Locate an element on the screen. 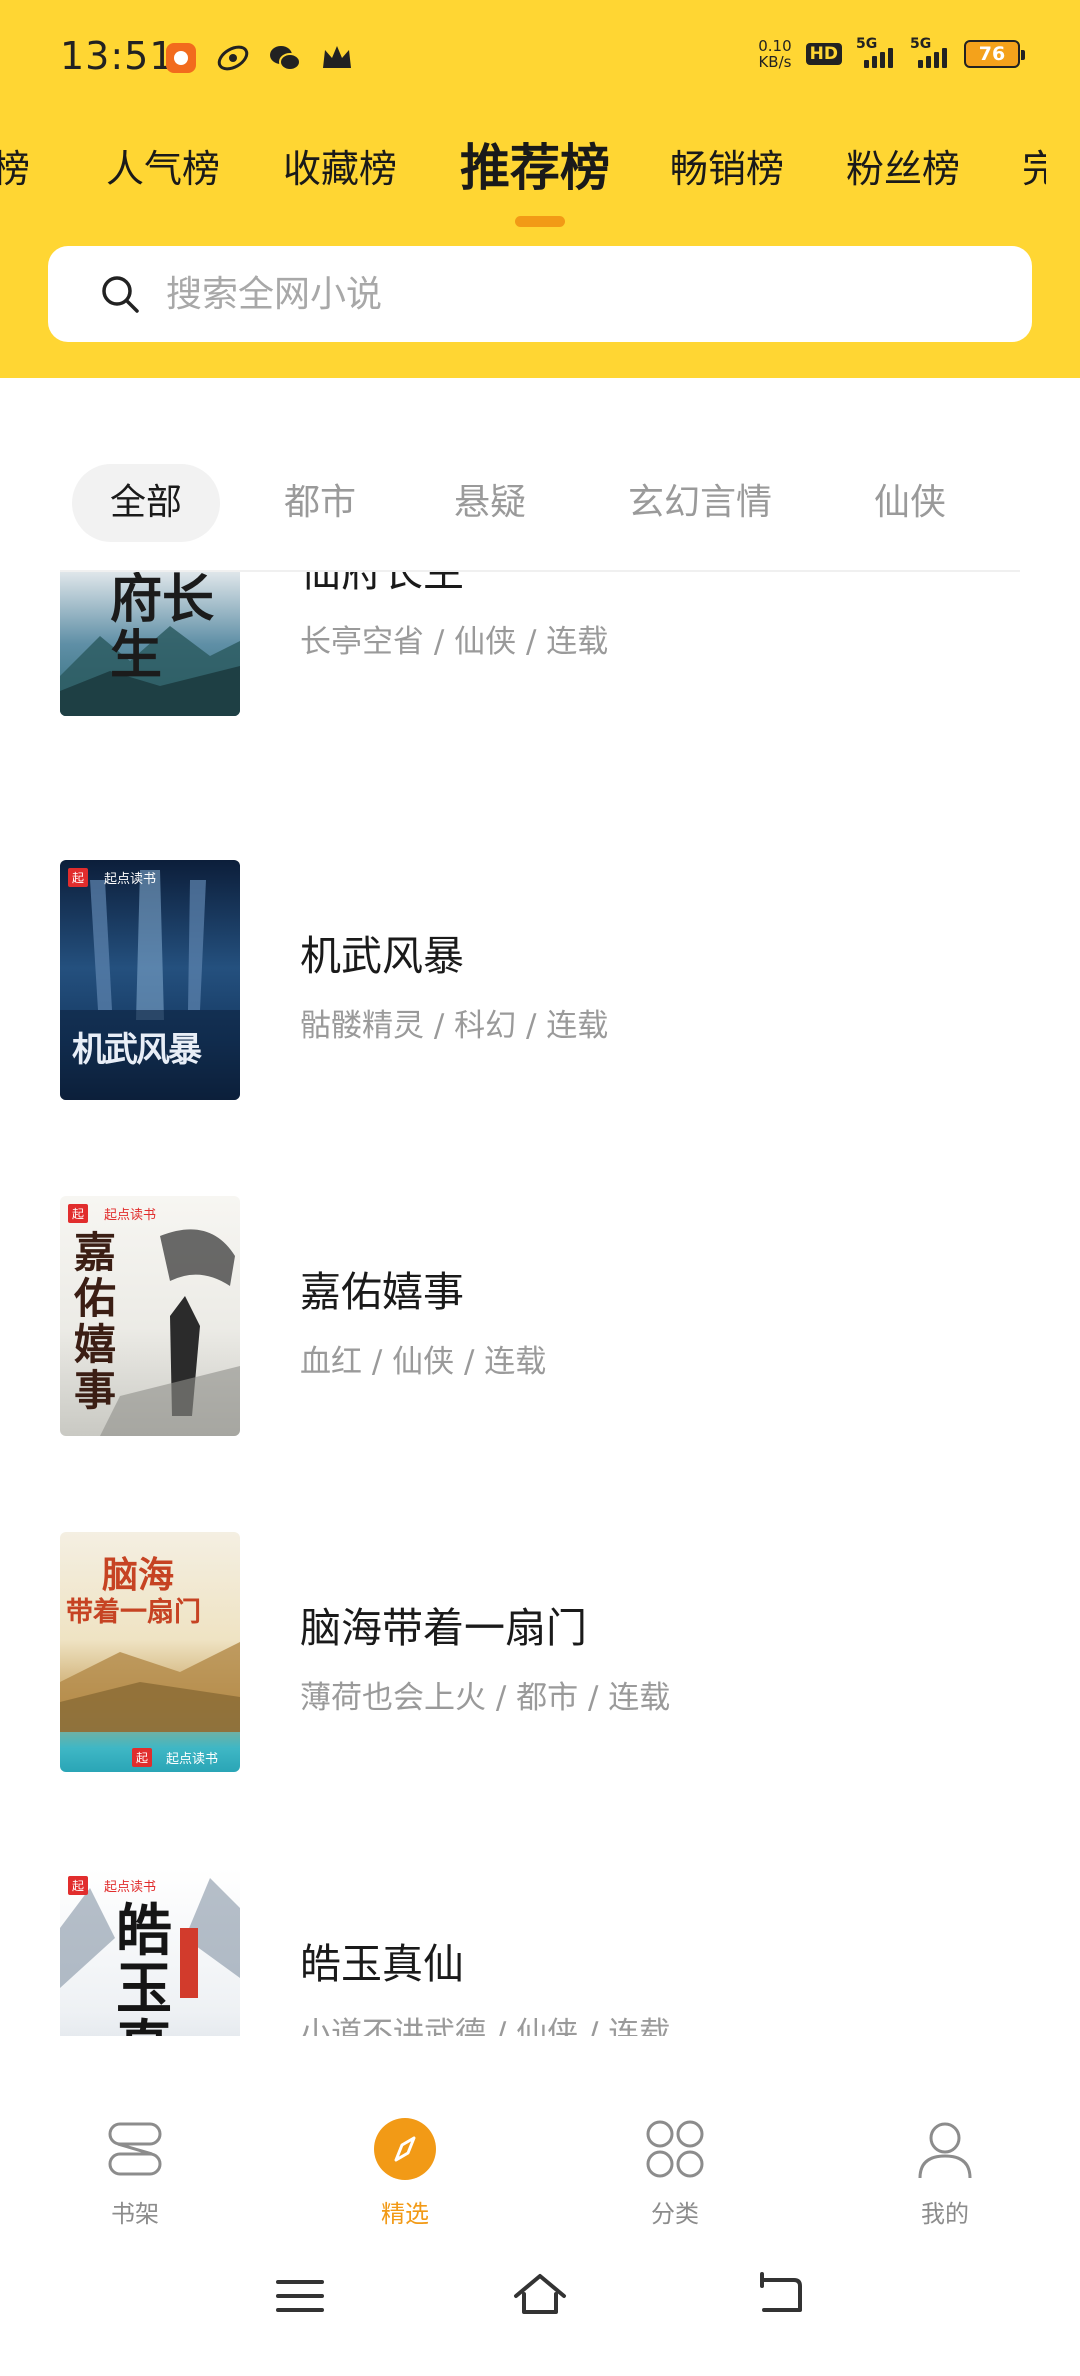  book-title: 仙府长生 is located at coordinates (382, 585).